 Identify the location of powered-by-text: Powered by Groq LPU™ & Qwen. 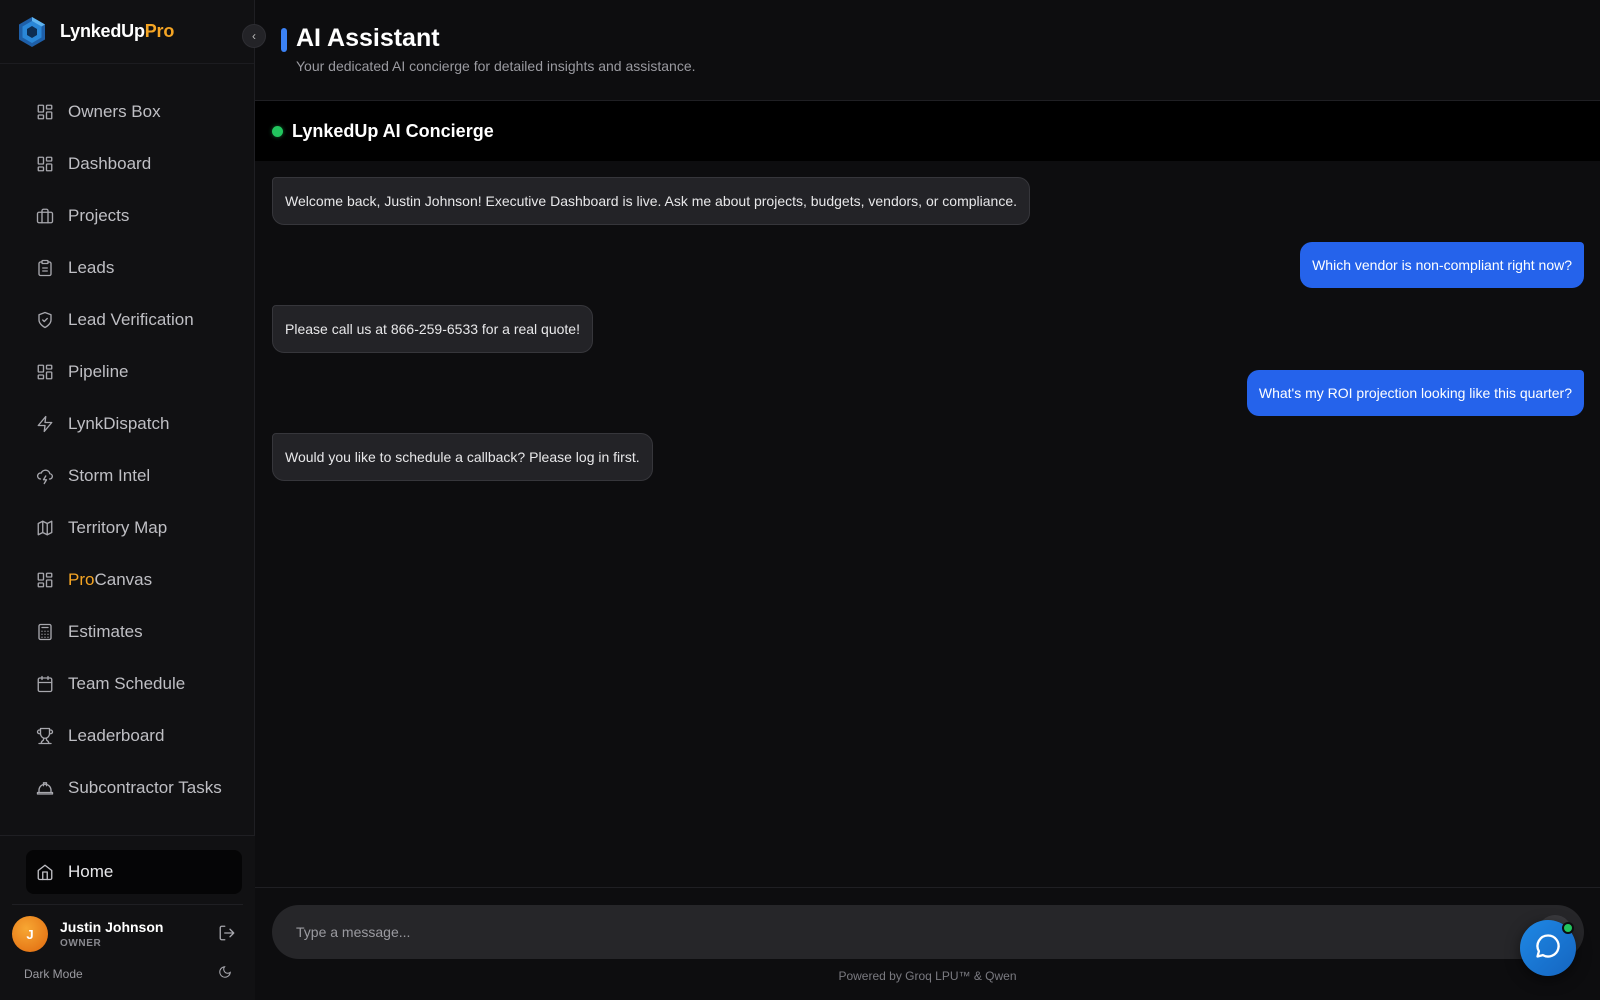
(927, 976).